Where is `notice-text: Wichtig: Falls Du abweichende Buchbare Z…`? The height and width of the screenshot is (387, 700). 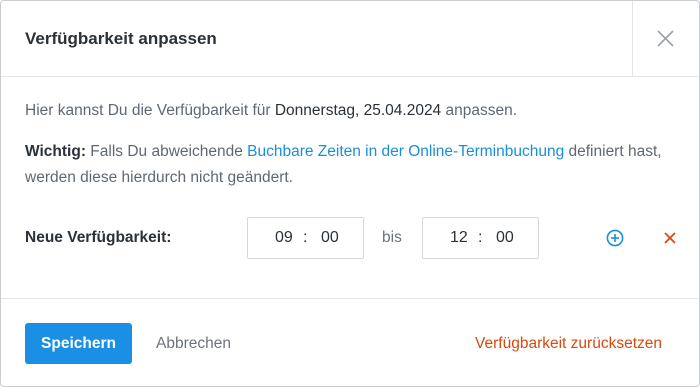
notice-text: Wichtig: Falls Du abweichende Buchbare Z… is located at coordinates (350, 165).